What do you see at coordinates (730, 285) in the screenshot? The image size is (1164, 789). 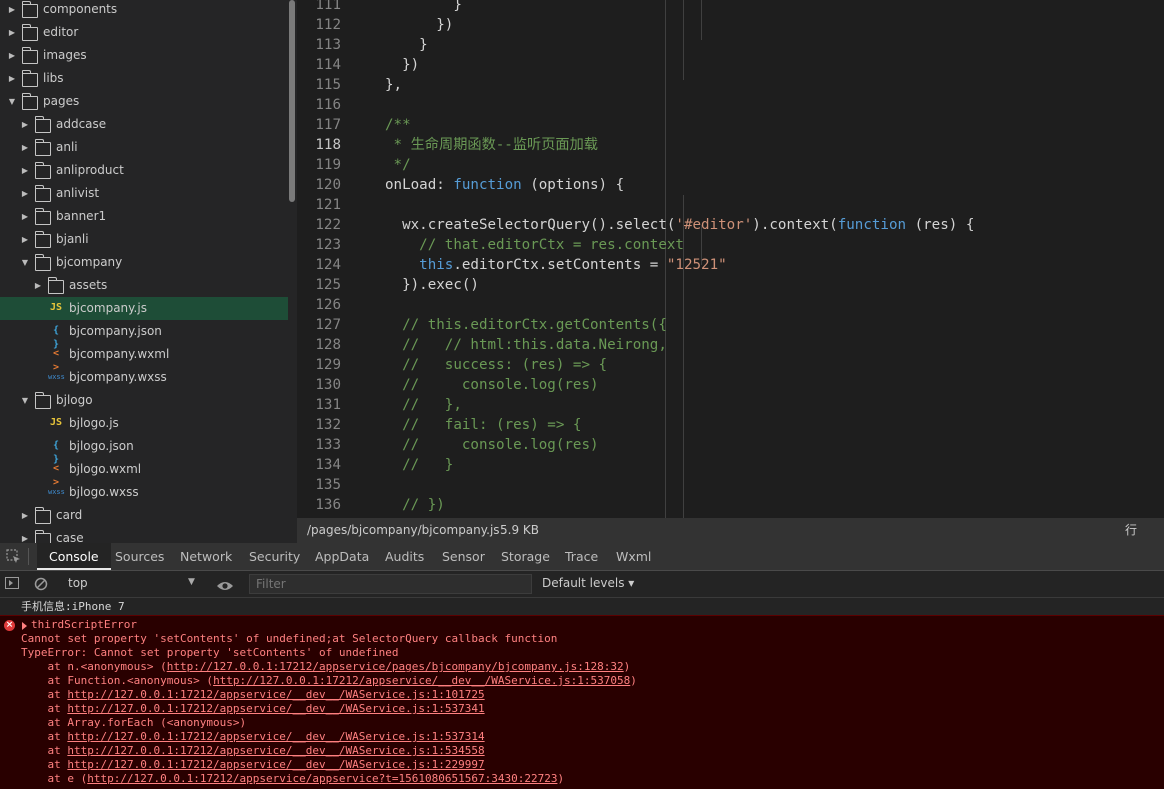 I see `code-line: 125 }).exec()` at bounding box center [730, 285].